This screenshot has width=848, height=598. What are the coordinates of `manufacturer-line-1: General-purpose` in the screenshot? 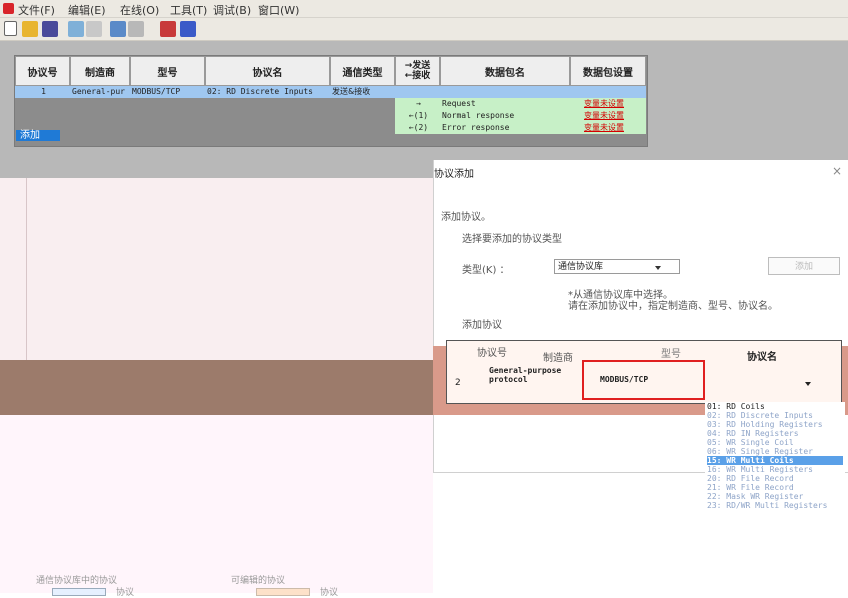 It's located at (525, 370).